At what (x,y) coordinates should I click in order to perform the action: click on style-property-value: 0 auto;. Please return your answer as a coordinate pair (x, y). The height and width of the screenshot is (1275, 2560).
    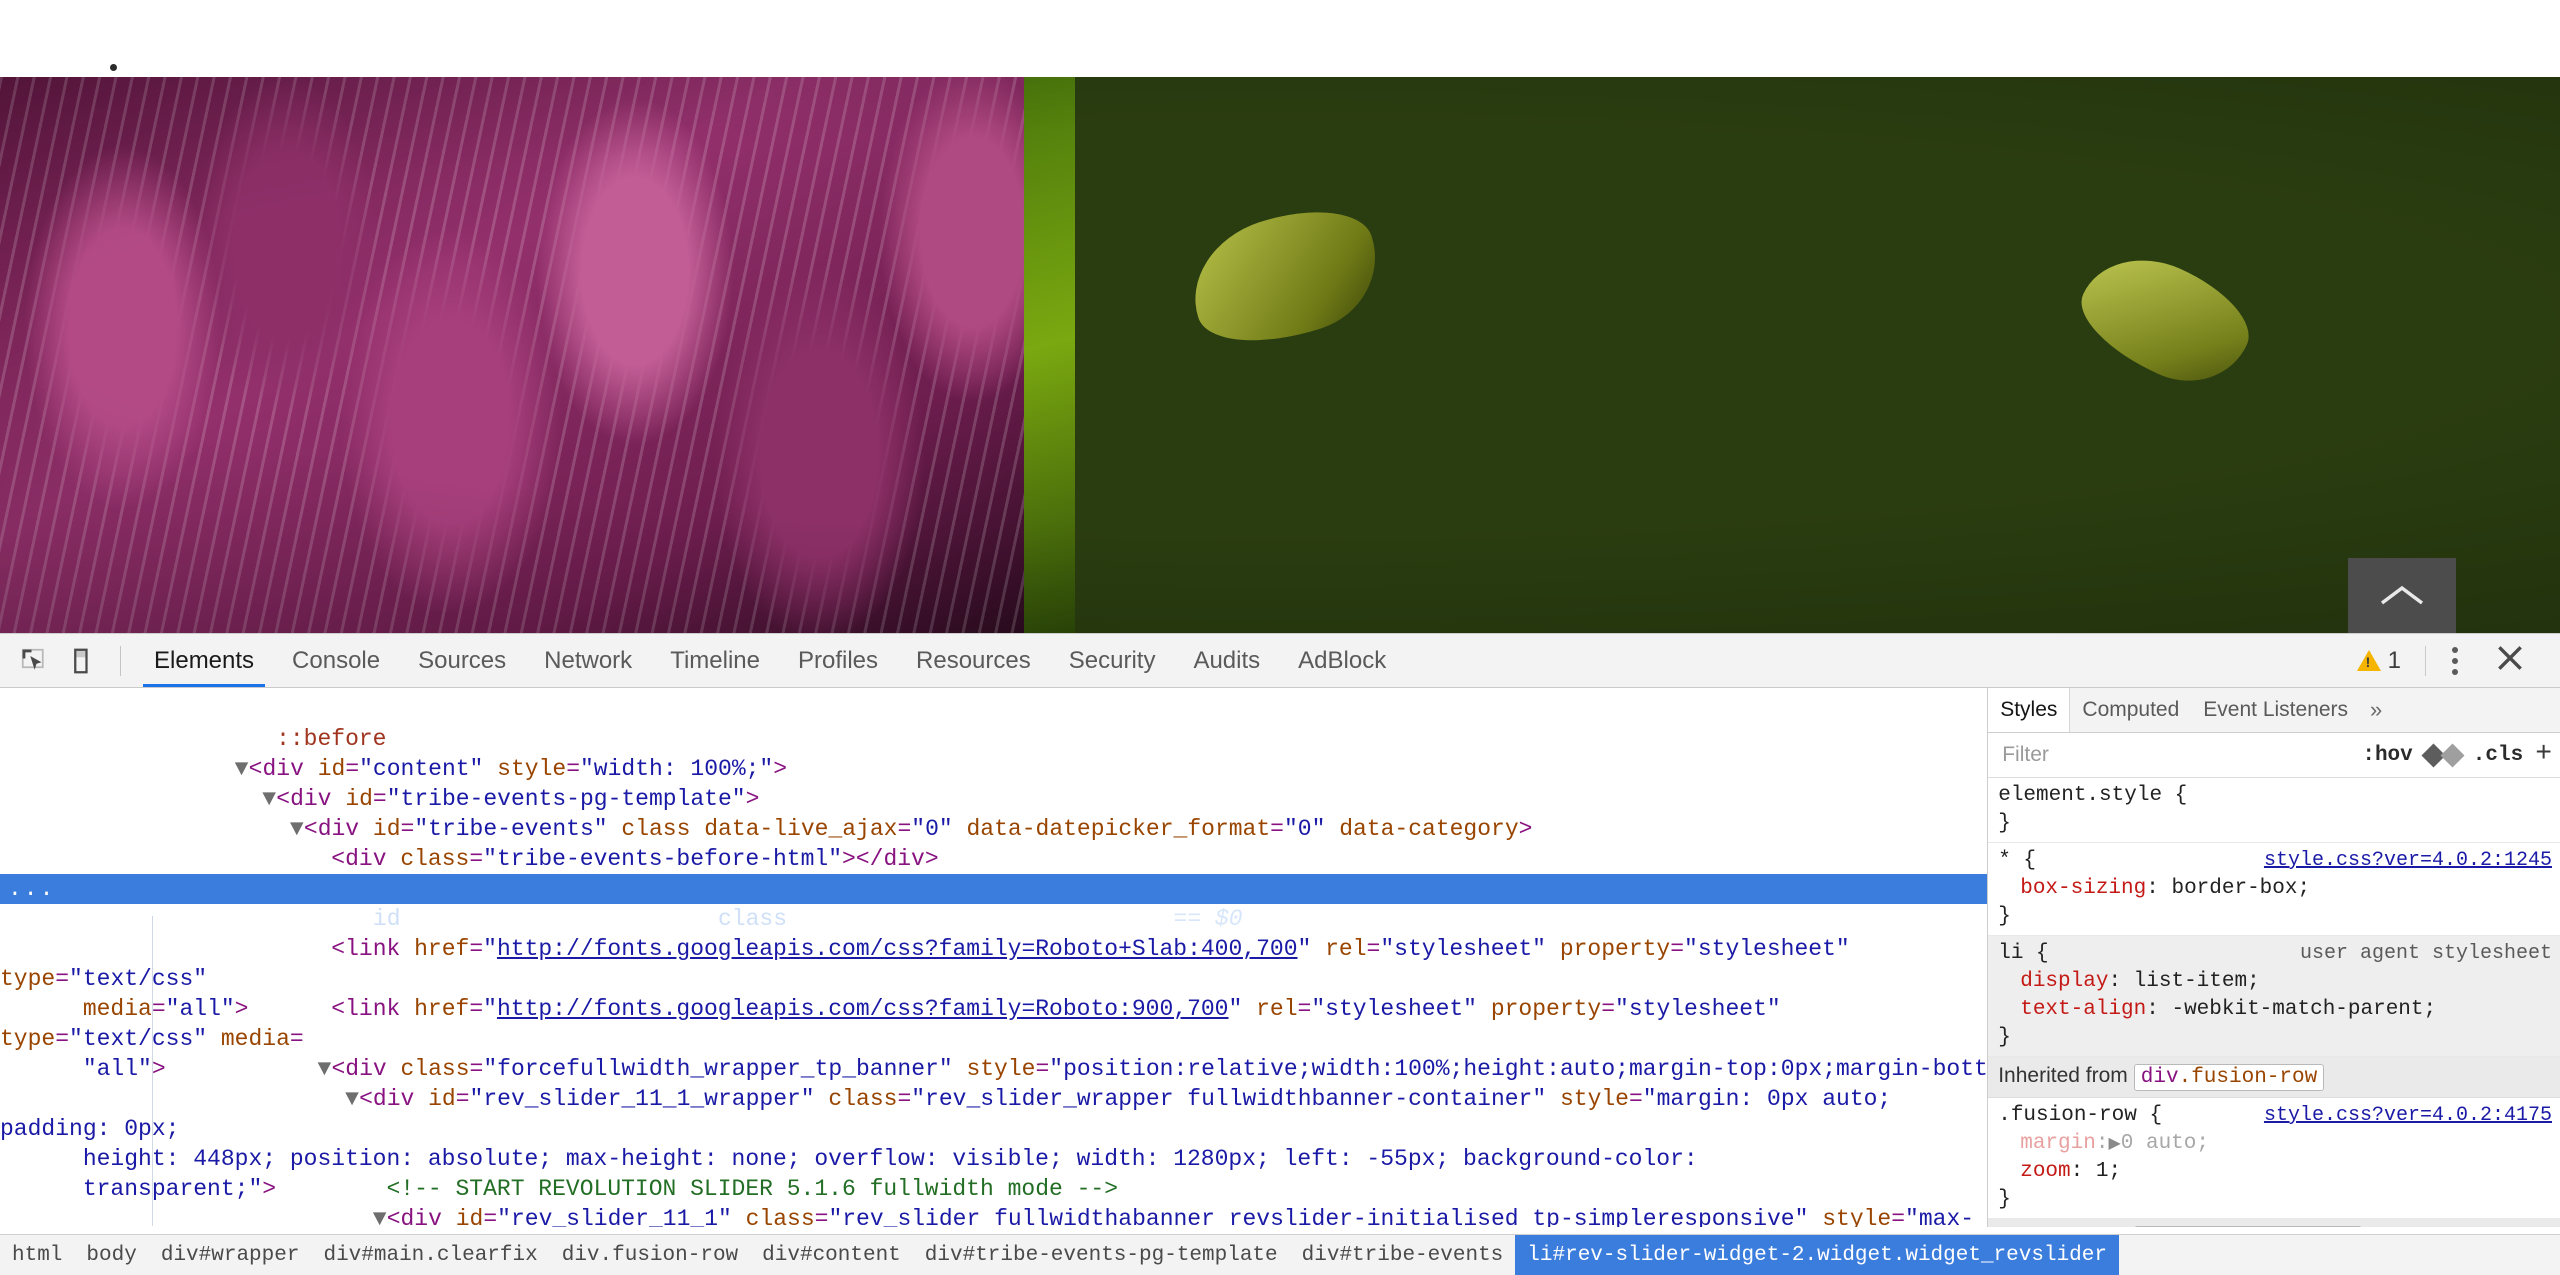
    Looking at the image, I should click on (2164, 1143).